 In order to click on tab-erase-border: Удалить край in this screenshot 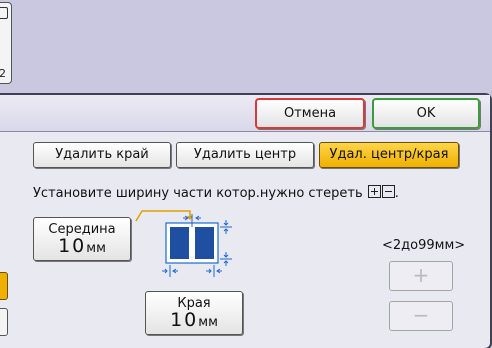, I will do `click(102, 155)`.